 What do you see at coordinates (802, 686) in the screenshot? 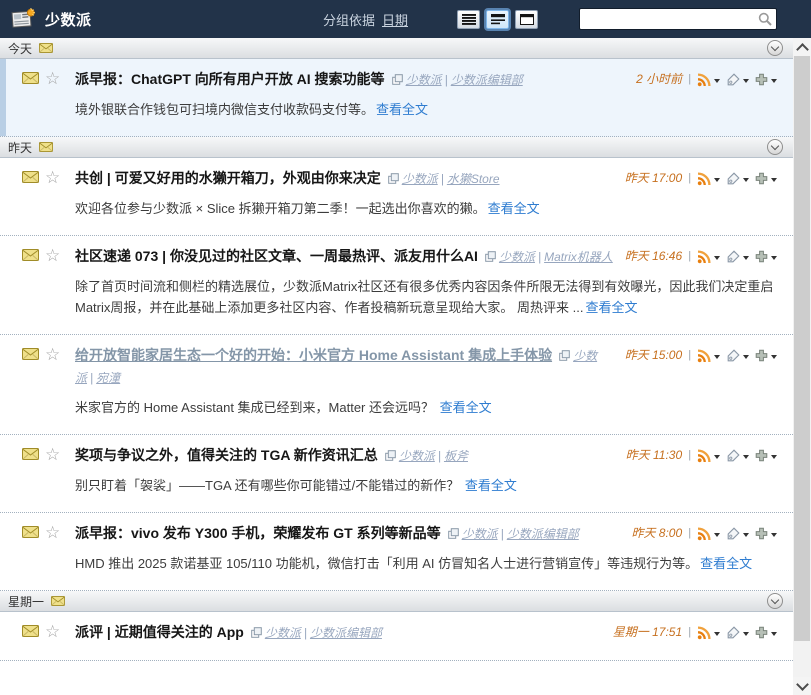
I see `scroll-down-button` at bounding box center [802, 686].